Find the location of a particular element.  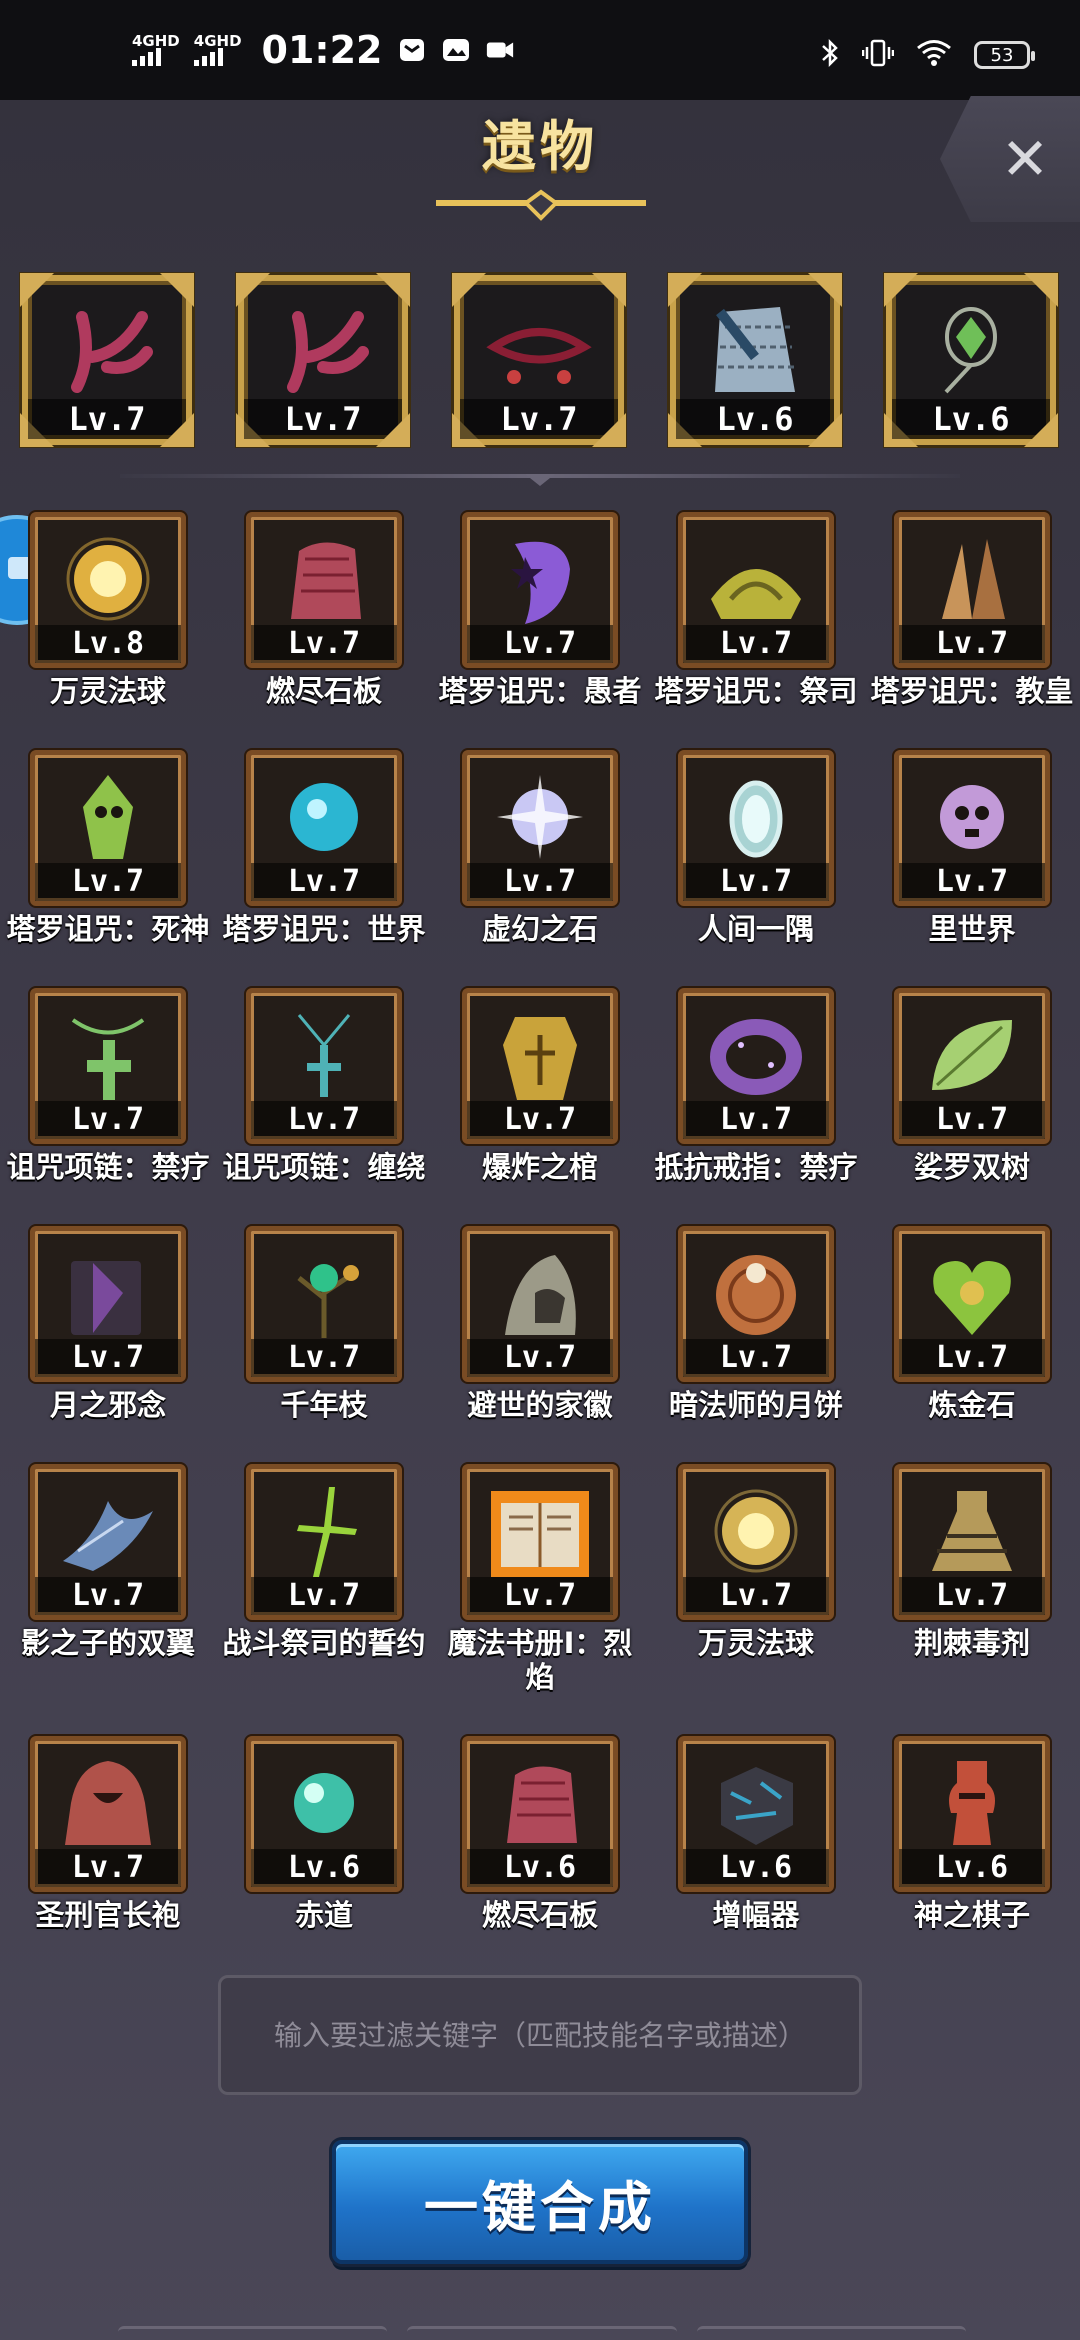

relic-item: Lv.7 诅咒项链：缠绕 is located at coordinates (324, 1086).